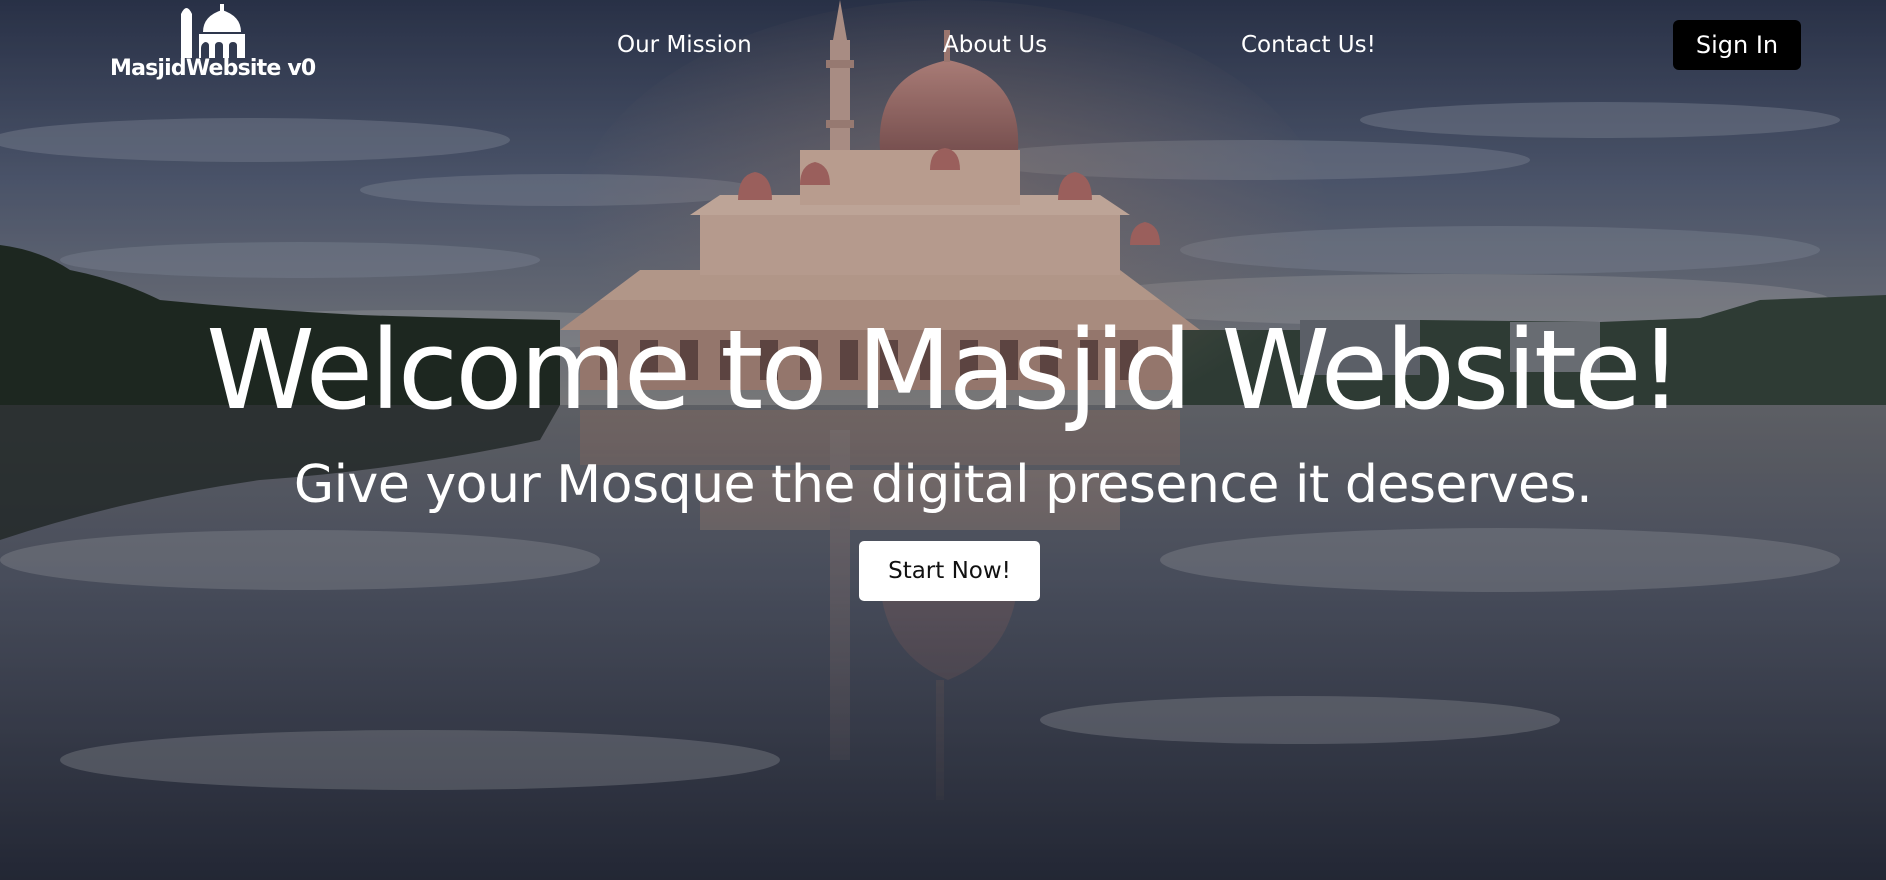  Describe the element at coordinates (684, 45) in the screenshot. I see `nav-our-mission: Our Mission` at that location.